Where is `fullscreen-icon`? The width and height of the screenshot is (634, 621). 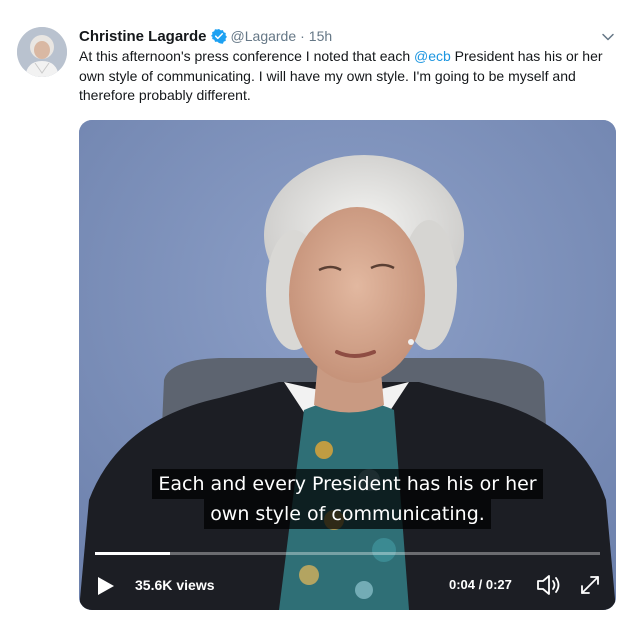 fullscreen-icon is located at coordinates (590, 585).